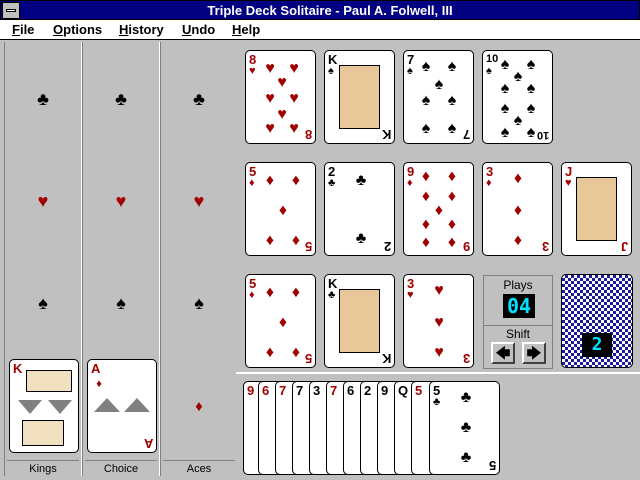 The image size is (640, 480). What do you see at coordinates (519, 306) in the screenshot?
I see `plays-counter: 04` at bounding box center [519, 306].